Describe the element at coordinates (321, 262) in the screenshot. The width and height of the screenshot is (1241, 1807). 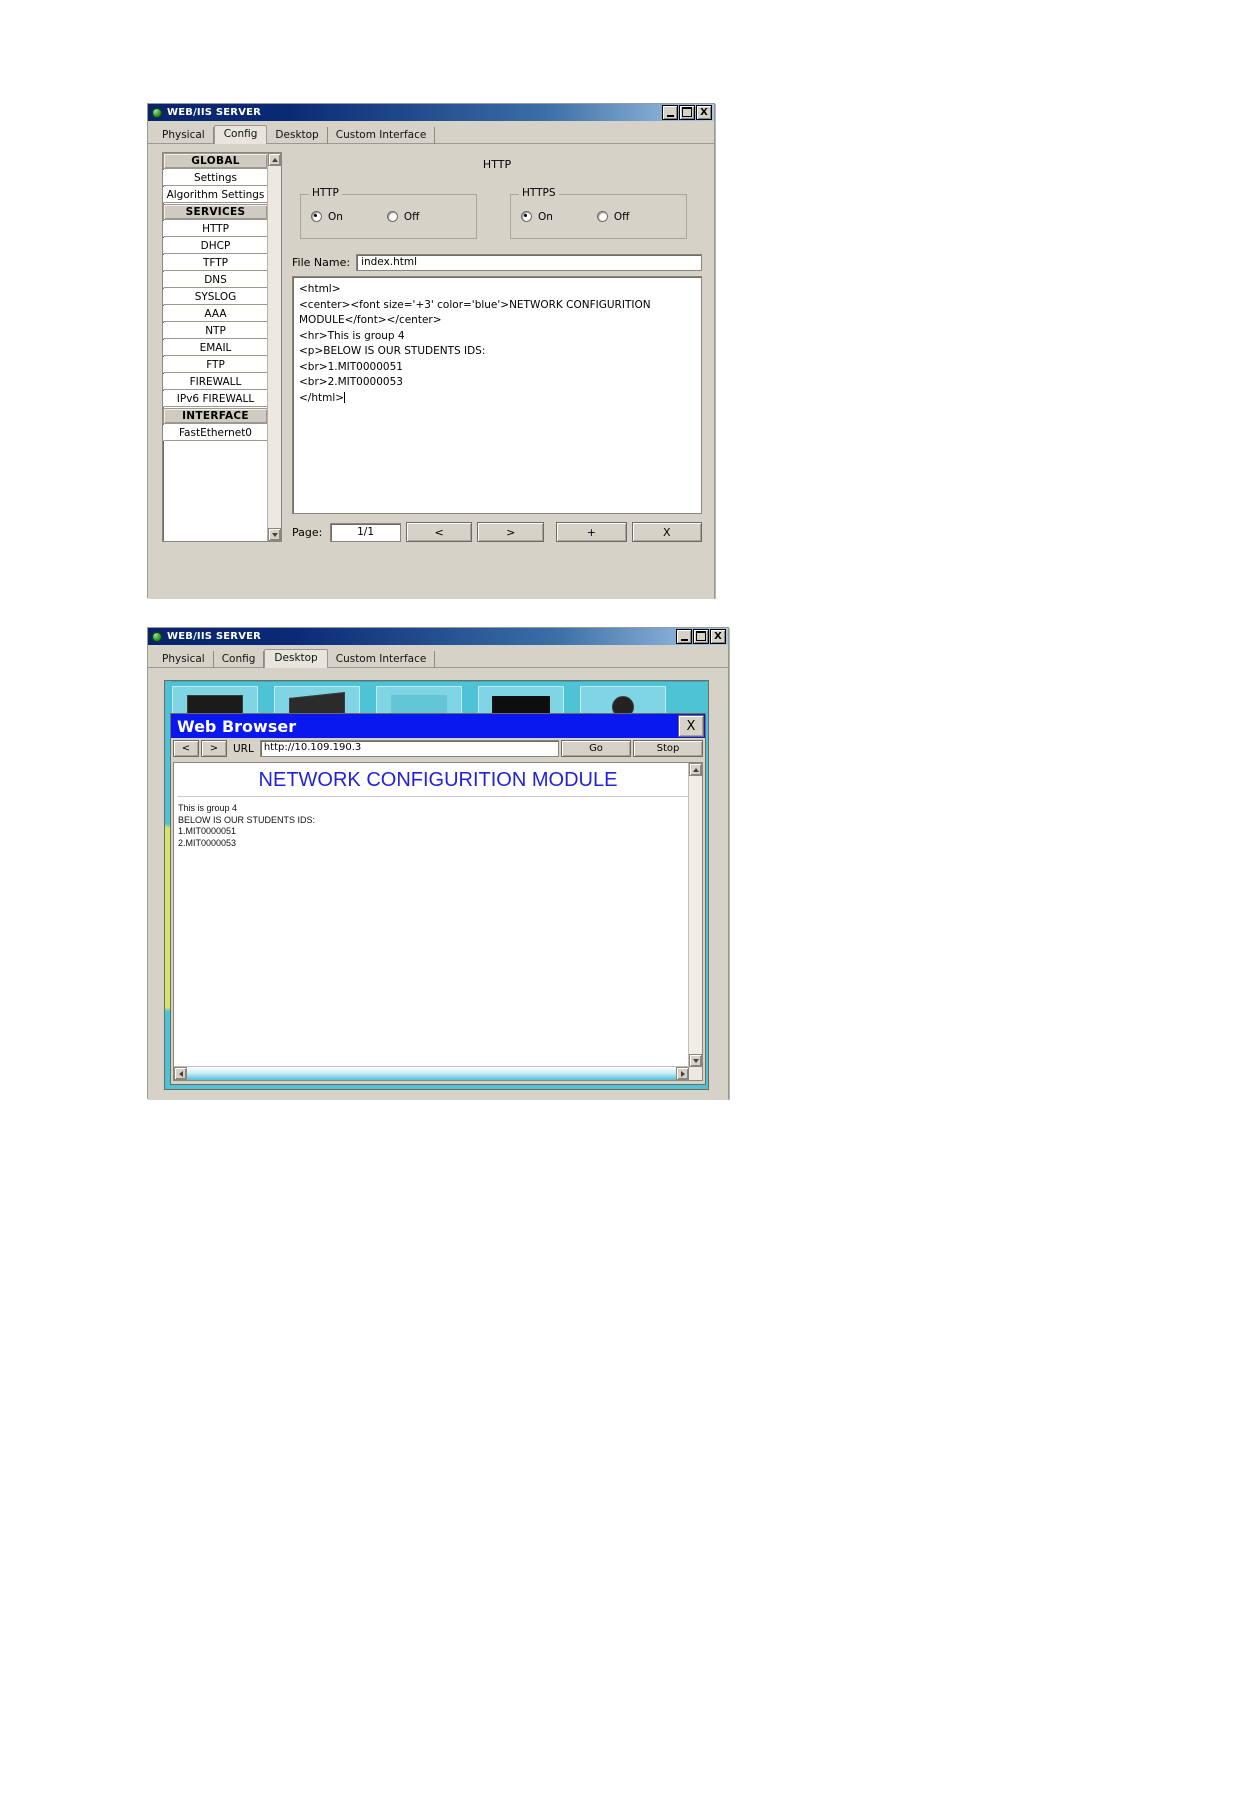
I see `file-name-label: File Name:` at that location.